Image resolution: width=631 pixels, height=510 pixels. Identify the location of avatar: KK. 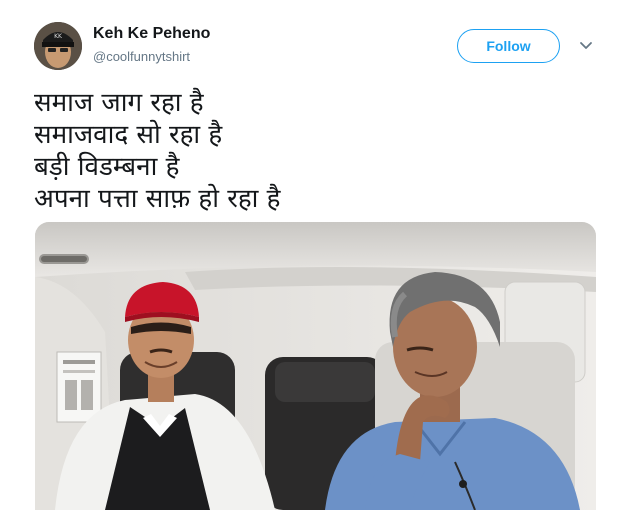
(58, 46).